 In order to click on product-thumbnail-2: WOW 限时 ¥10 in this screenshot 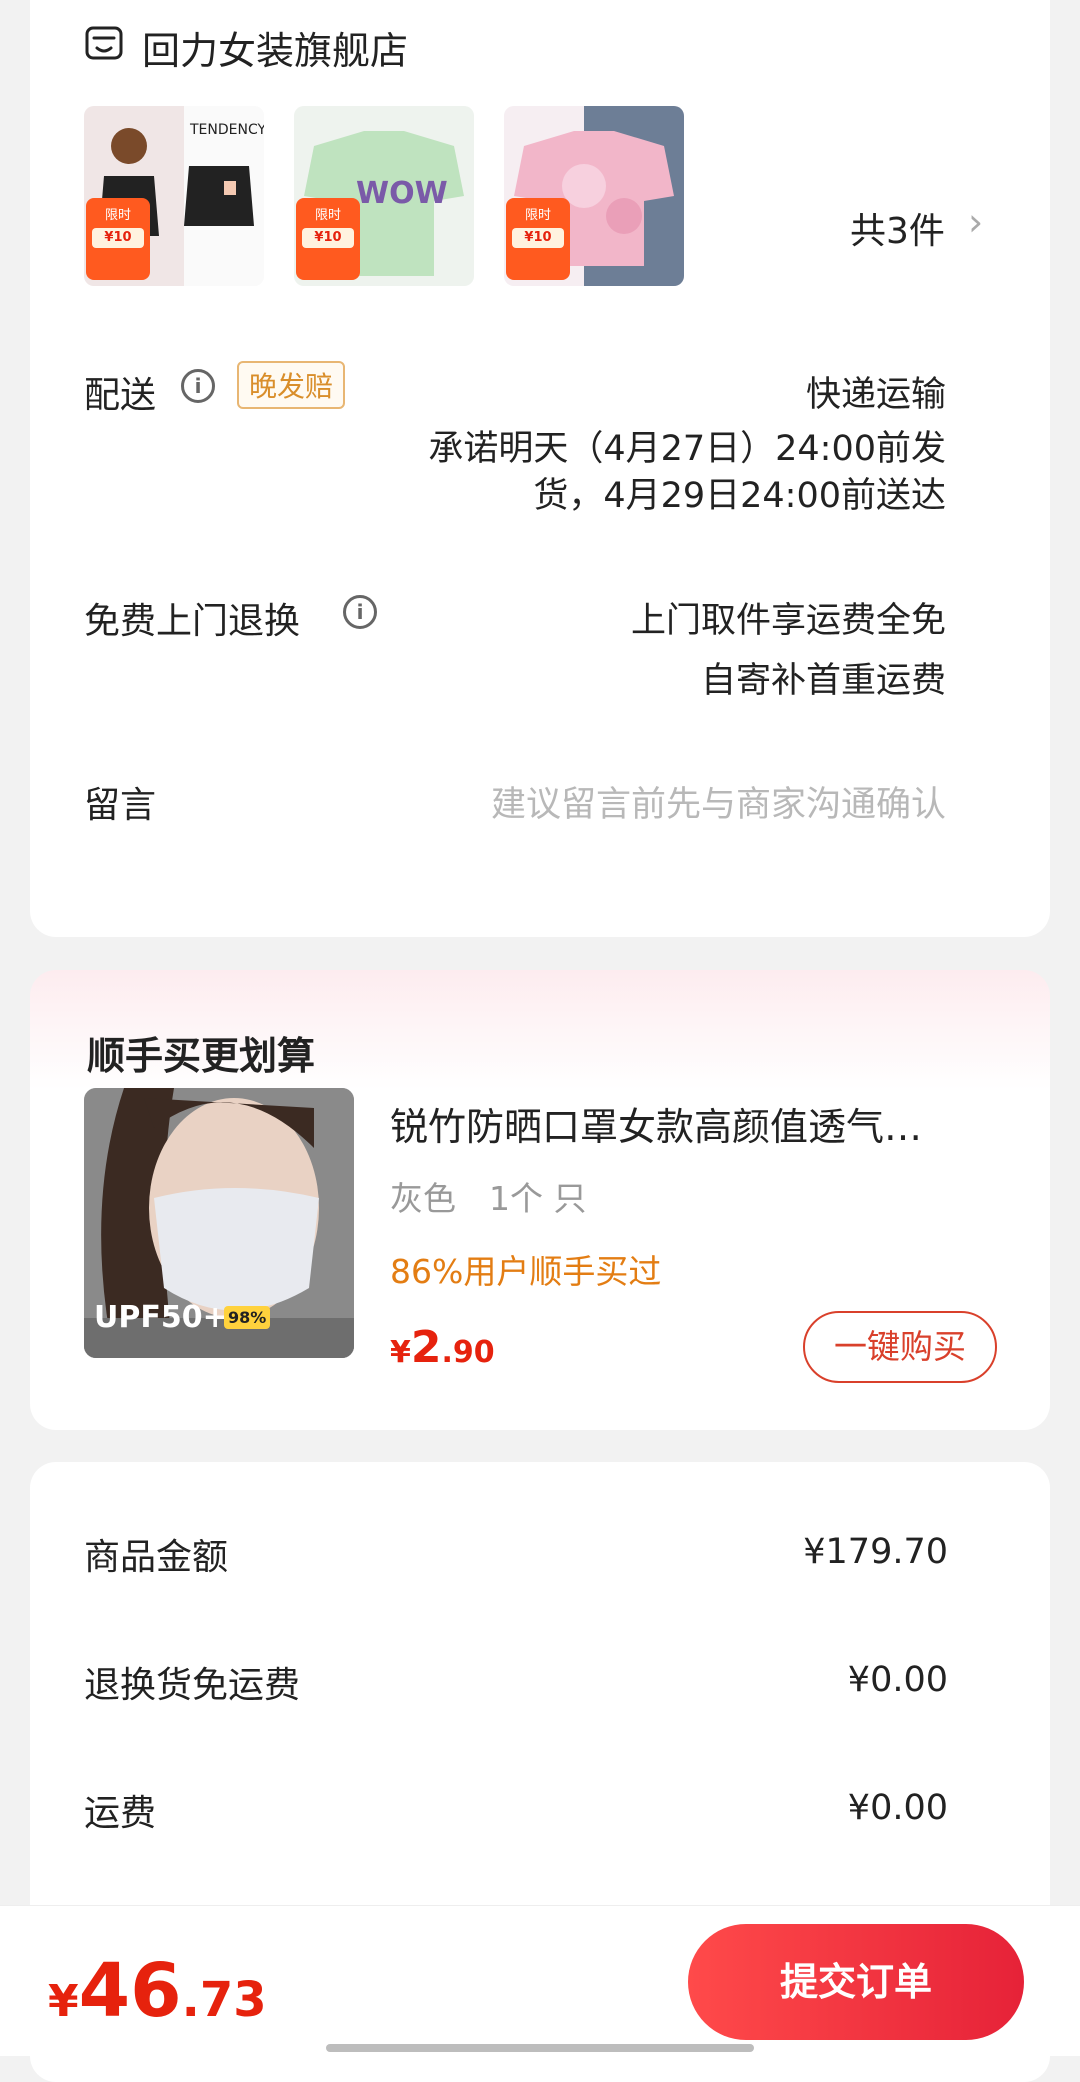, I will do `click(384, 196)`.